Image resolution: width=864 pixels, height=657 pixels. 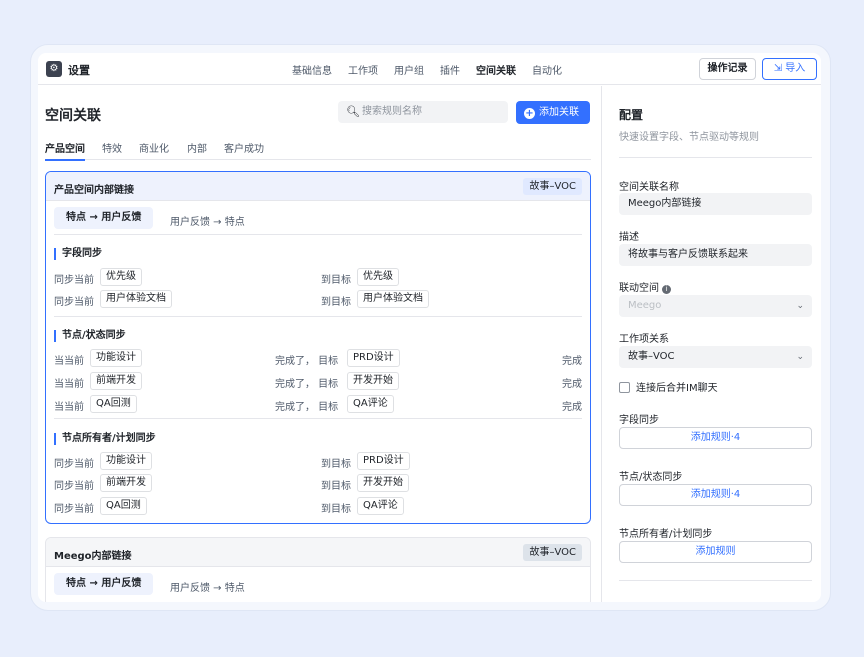 I want to click on source-field-chip: 用户体验文档, so click(x=136, y=299).